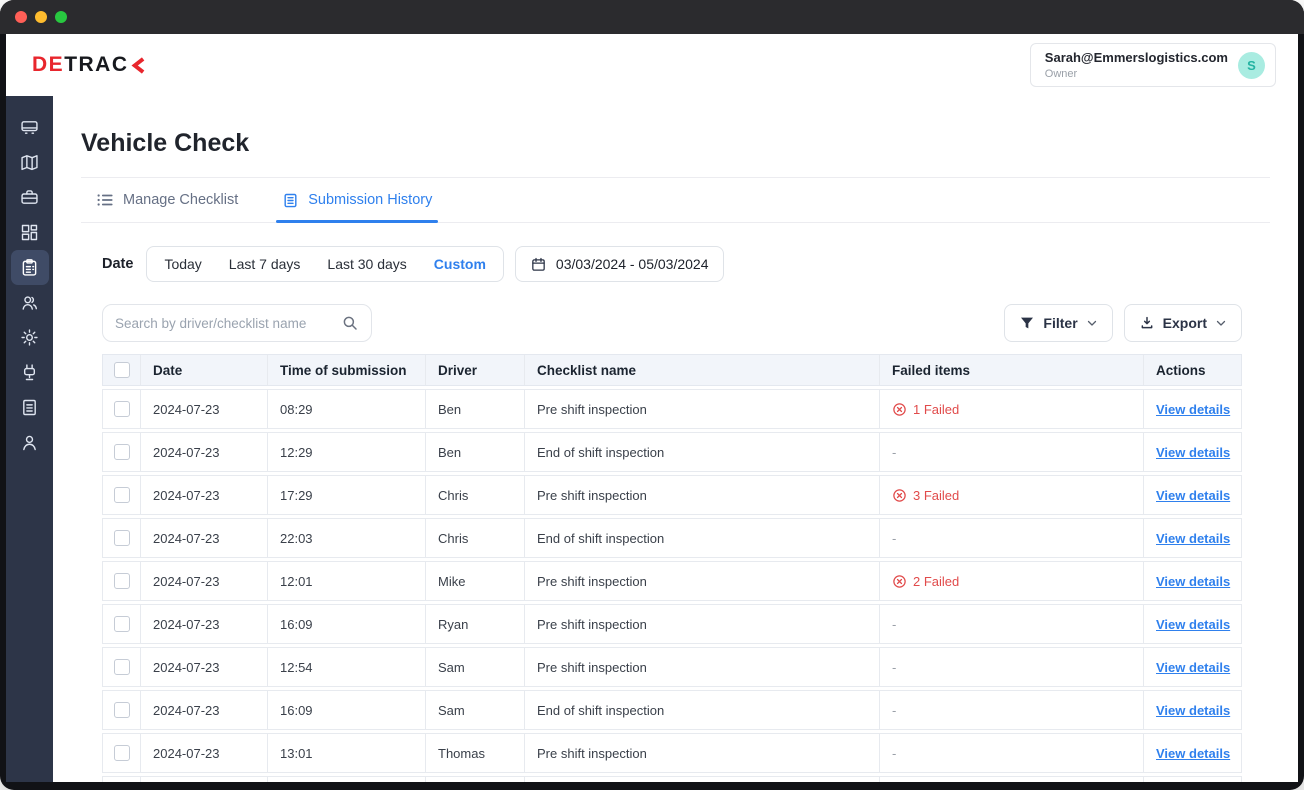 The width and height of the screenshot is (1304, 790). Describe the element at coordinates (1061, 74) in the screenshot. I see `account-role: Owner` at that location.